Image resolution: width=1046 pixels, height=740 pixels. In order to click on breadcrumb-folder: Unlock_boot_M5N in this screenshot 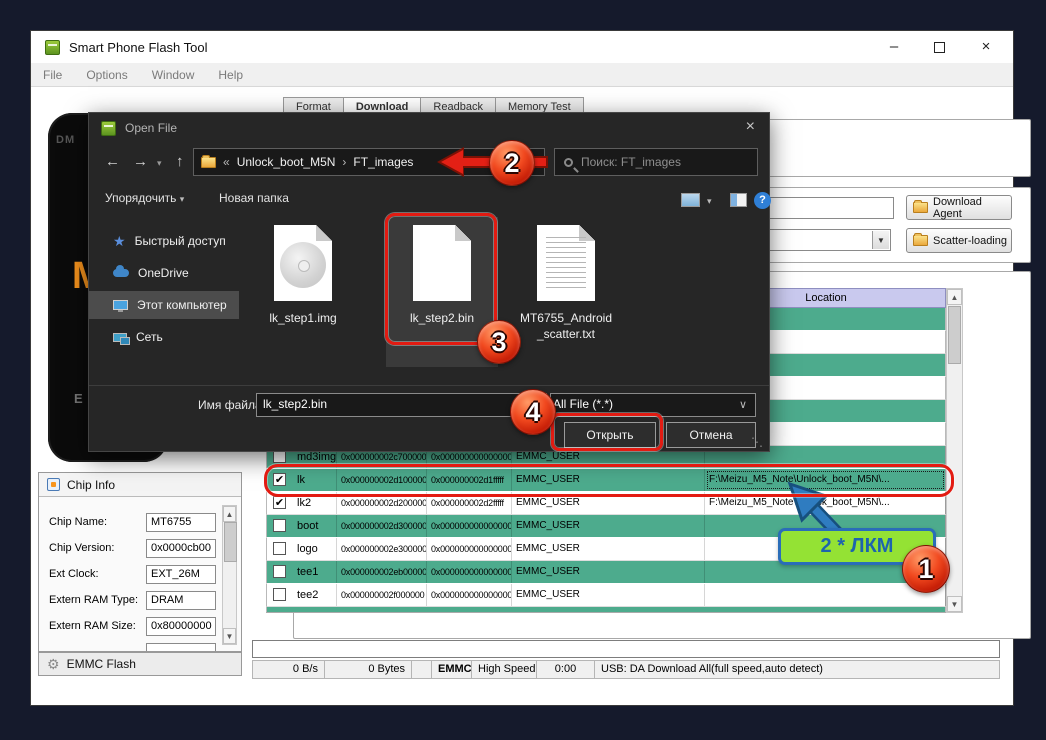, I will do `click(286, 162)`.